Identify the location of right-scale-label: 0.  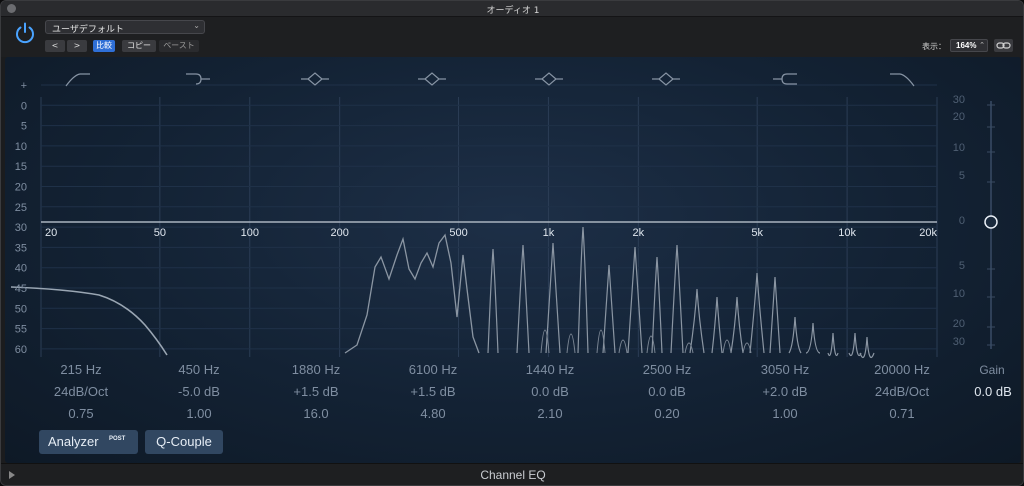
(962, 221).